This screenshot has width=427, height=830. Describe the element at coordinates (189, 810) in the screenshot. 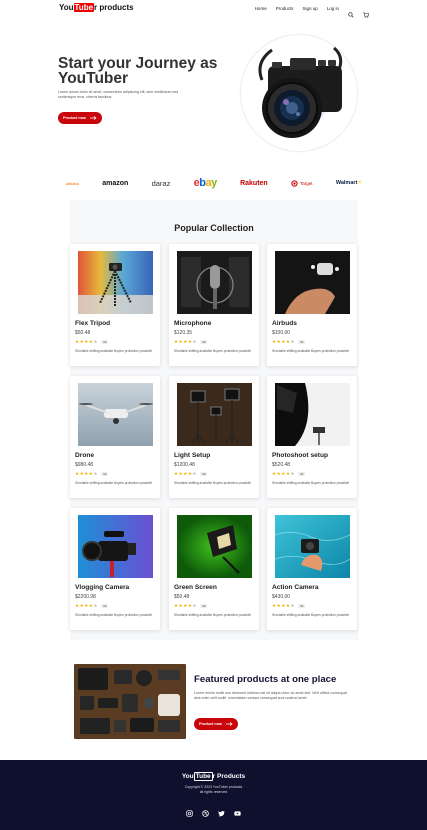

I see `instagram-icon` at that location.